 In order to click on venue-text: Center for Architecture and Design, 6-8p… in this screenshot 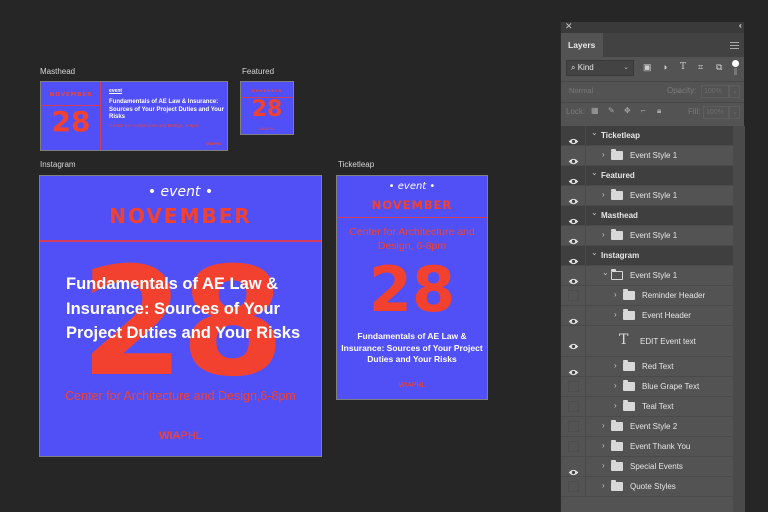, I will do `click(154, 126)`.